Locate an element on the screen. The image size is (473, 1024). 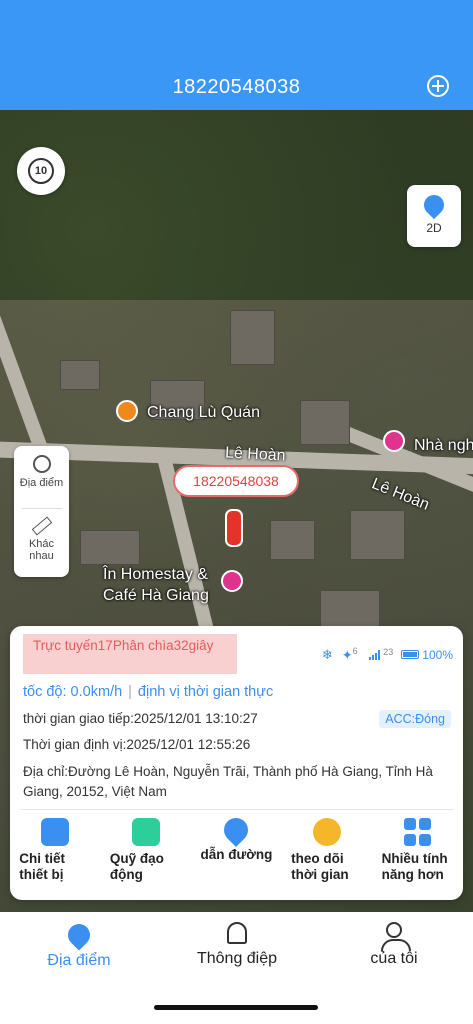
card-divider is located at coordinates (236, 809).